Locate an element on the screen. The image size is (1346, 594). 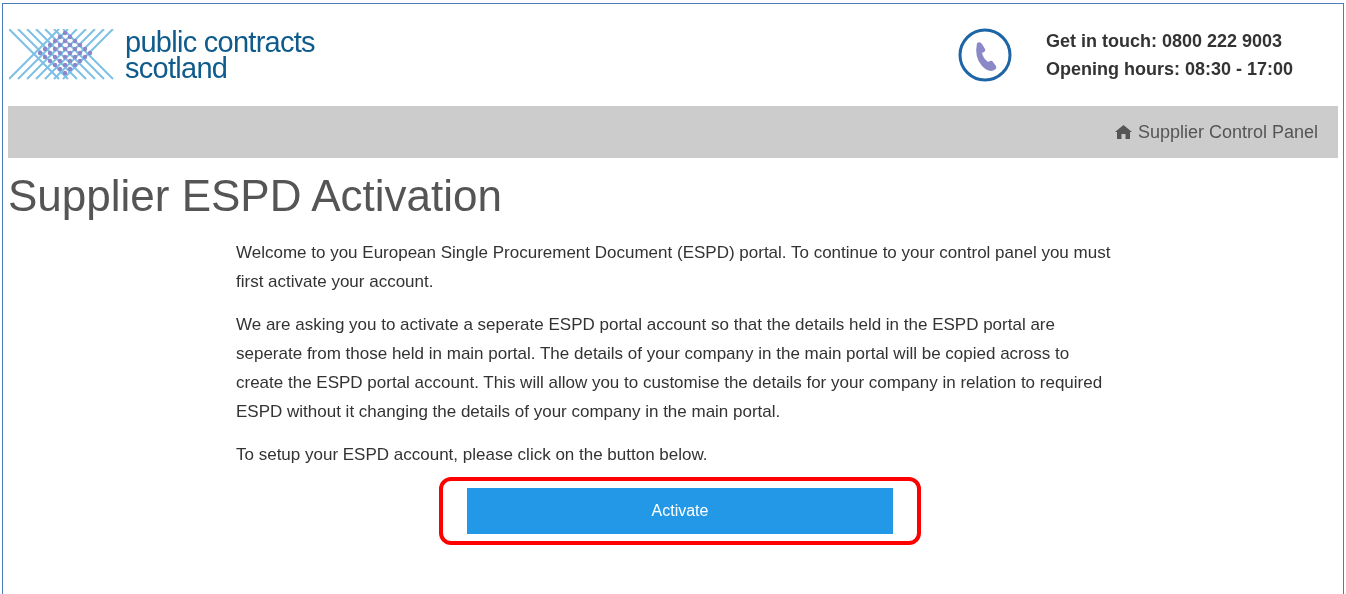
home-icon is located at coordinates (1123, 132).